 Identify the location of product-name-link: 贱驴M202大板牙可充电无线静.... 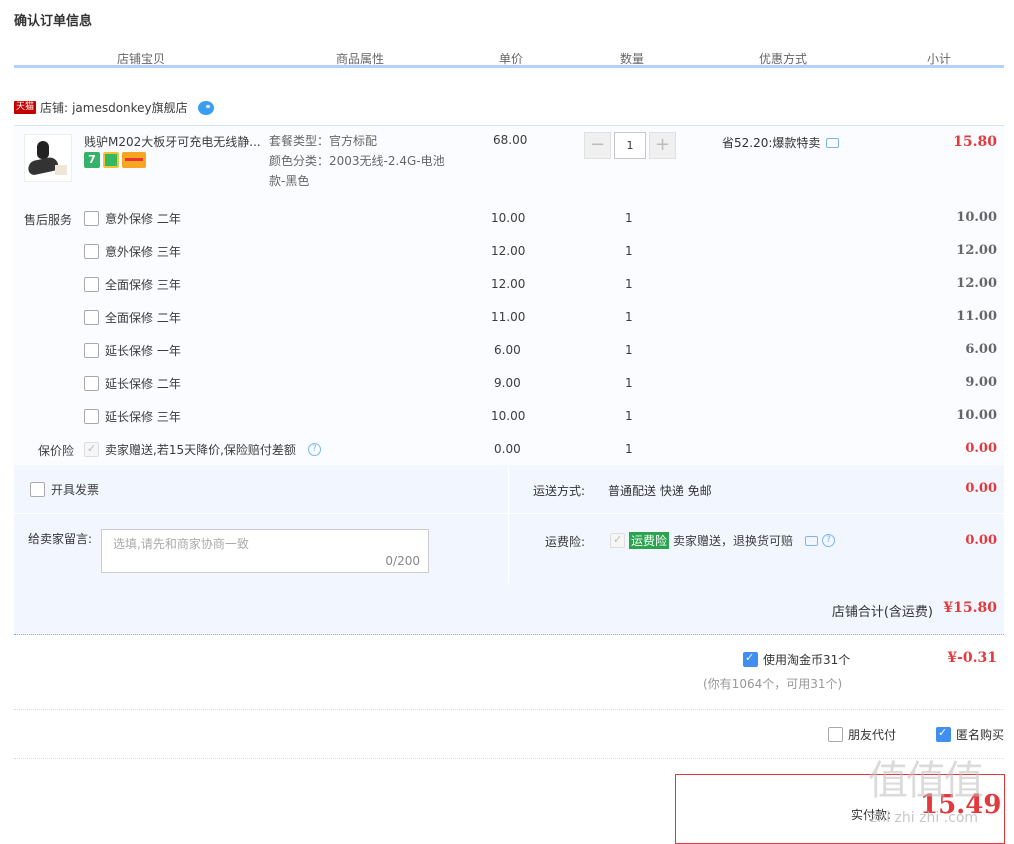
(172, 141).